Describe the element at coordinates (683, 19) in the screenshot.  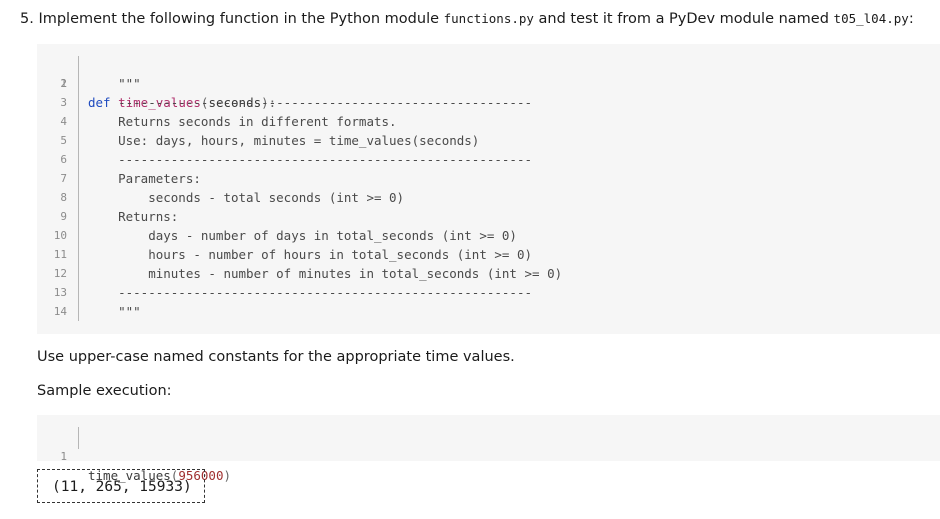
I see `question-middle: and test it from a PyDev module named` at that location.